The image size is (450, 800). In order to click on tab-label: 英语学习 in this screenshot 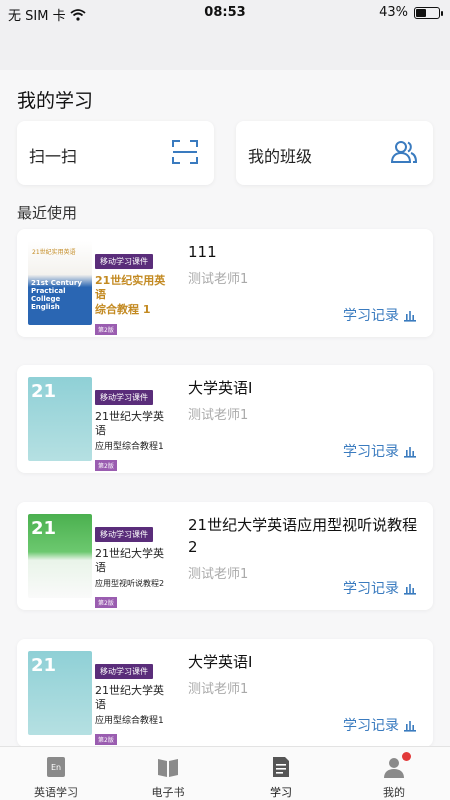, I will do `click(56, 792)`.